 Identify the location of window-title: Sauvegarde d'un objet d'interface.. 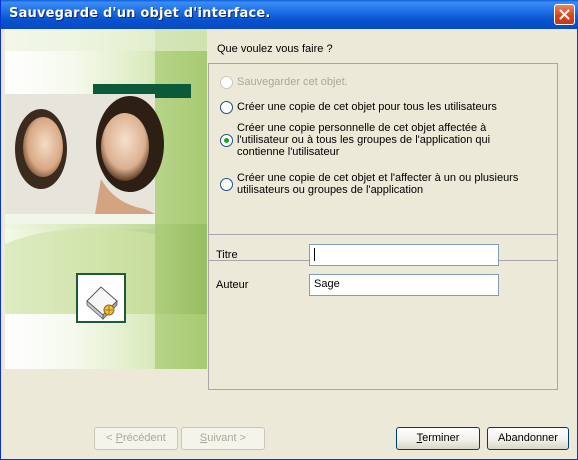
(140, 13).